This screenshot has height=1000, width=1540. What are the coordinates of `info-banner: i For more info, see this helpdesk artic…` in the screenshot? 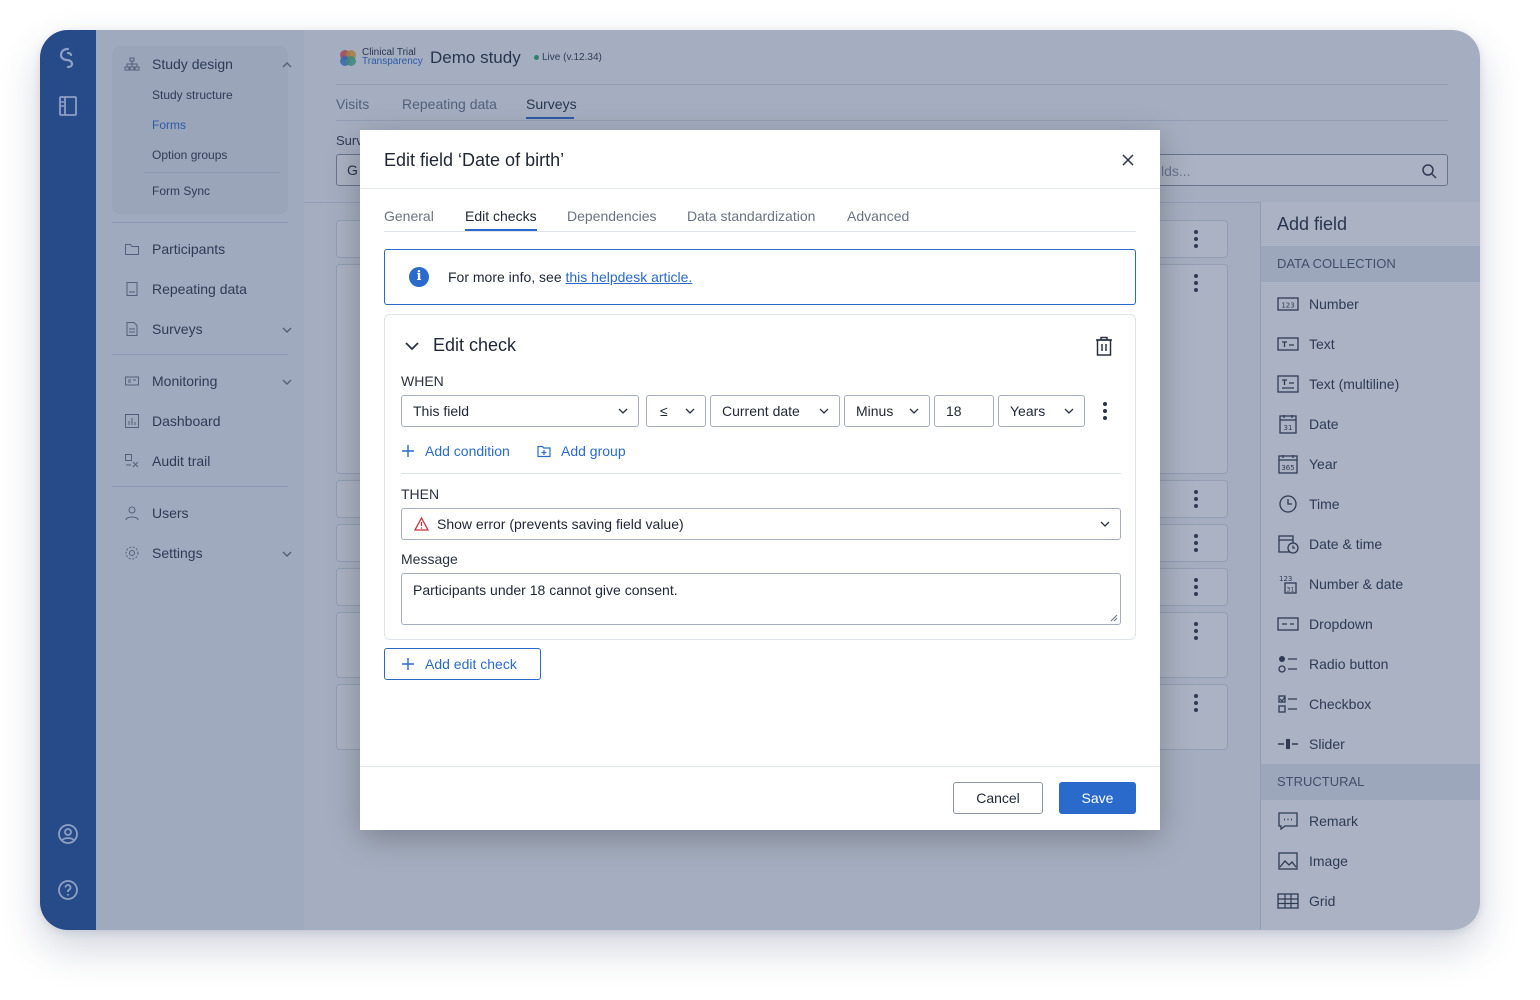 It's located at (760, 277).